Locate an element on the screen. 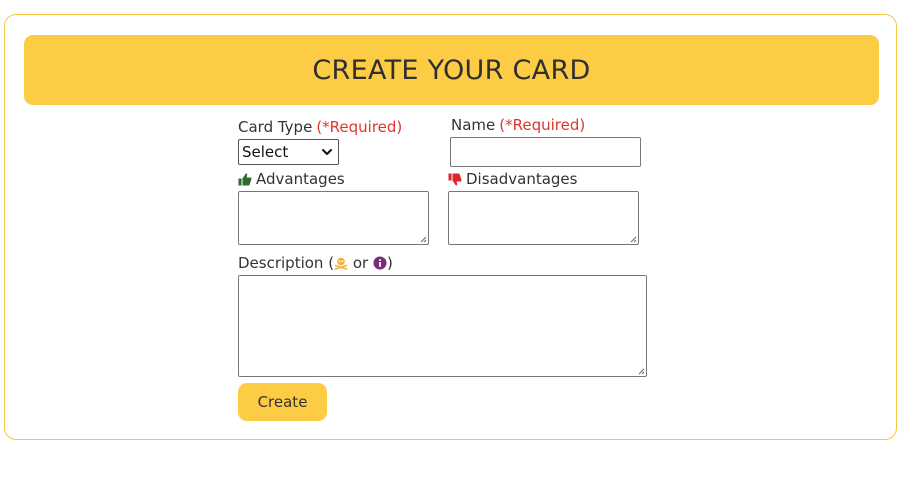  thumbs-up-icon is located at coordinates (245, 179).